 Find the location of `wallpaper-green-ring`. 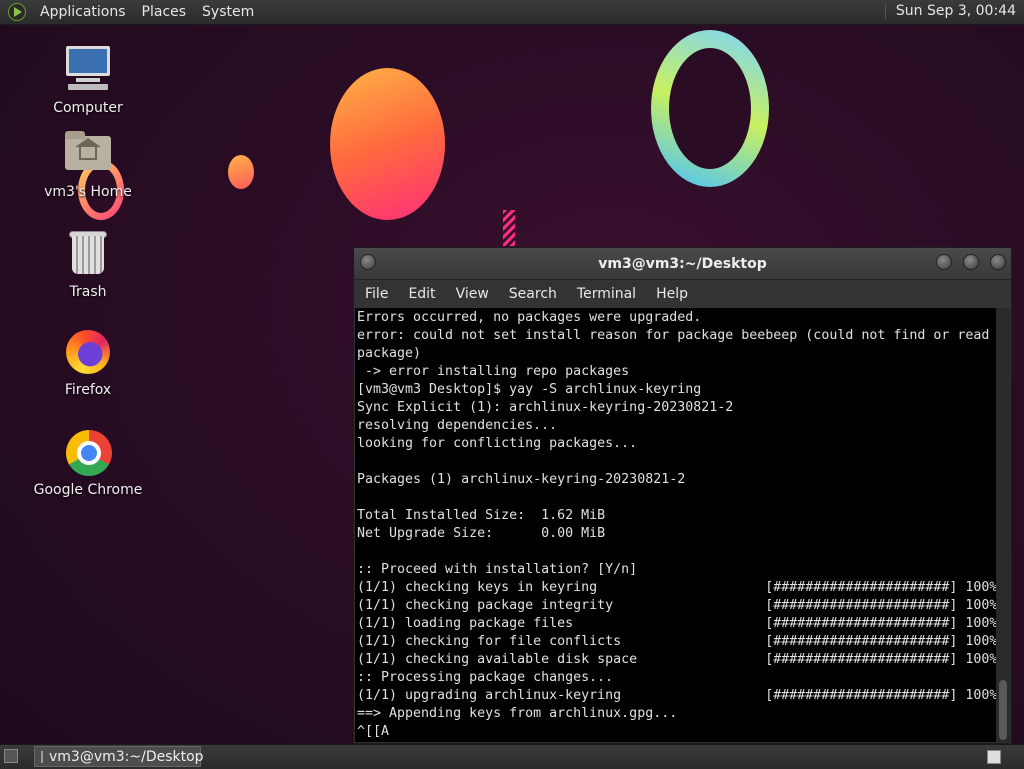

wallpaper-green-ring is located at coordinates (710, 108).